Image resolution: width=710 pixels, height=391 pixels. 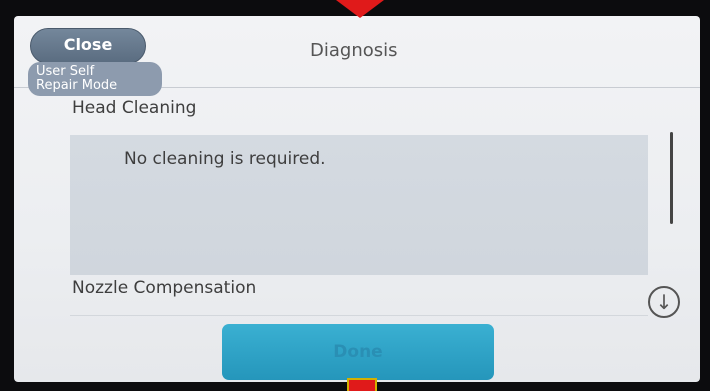 What do you see at coordinates (77, 85) in the screenshot?
I see `mode-badge-line-2: Repair Mode` at bounding box center [77, 85].